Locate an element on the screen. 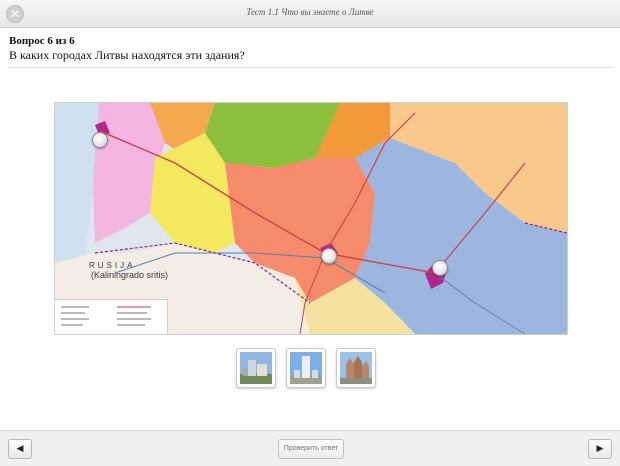 This screenshot has height=466, width=620. title-bar: ✕ Тест 1.1 Что вы знаете о Литве is located at coordinates (310, 14).